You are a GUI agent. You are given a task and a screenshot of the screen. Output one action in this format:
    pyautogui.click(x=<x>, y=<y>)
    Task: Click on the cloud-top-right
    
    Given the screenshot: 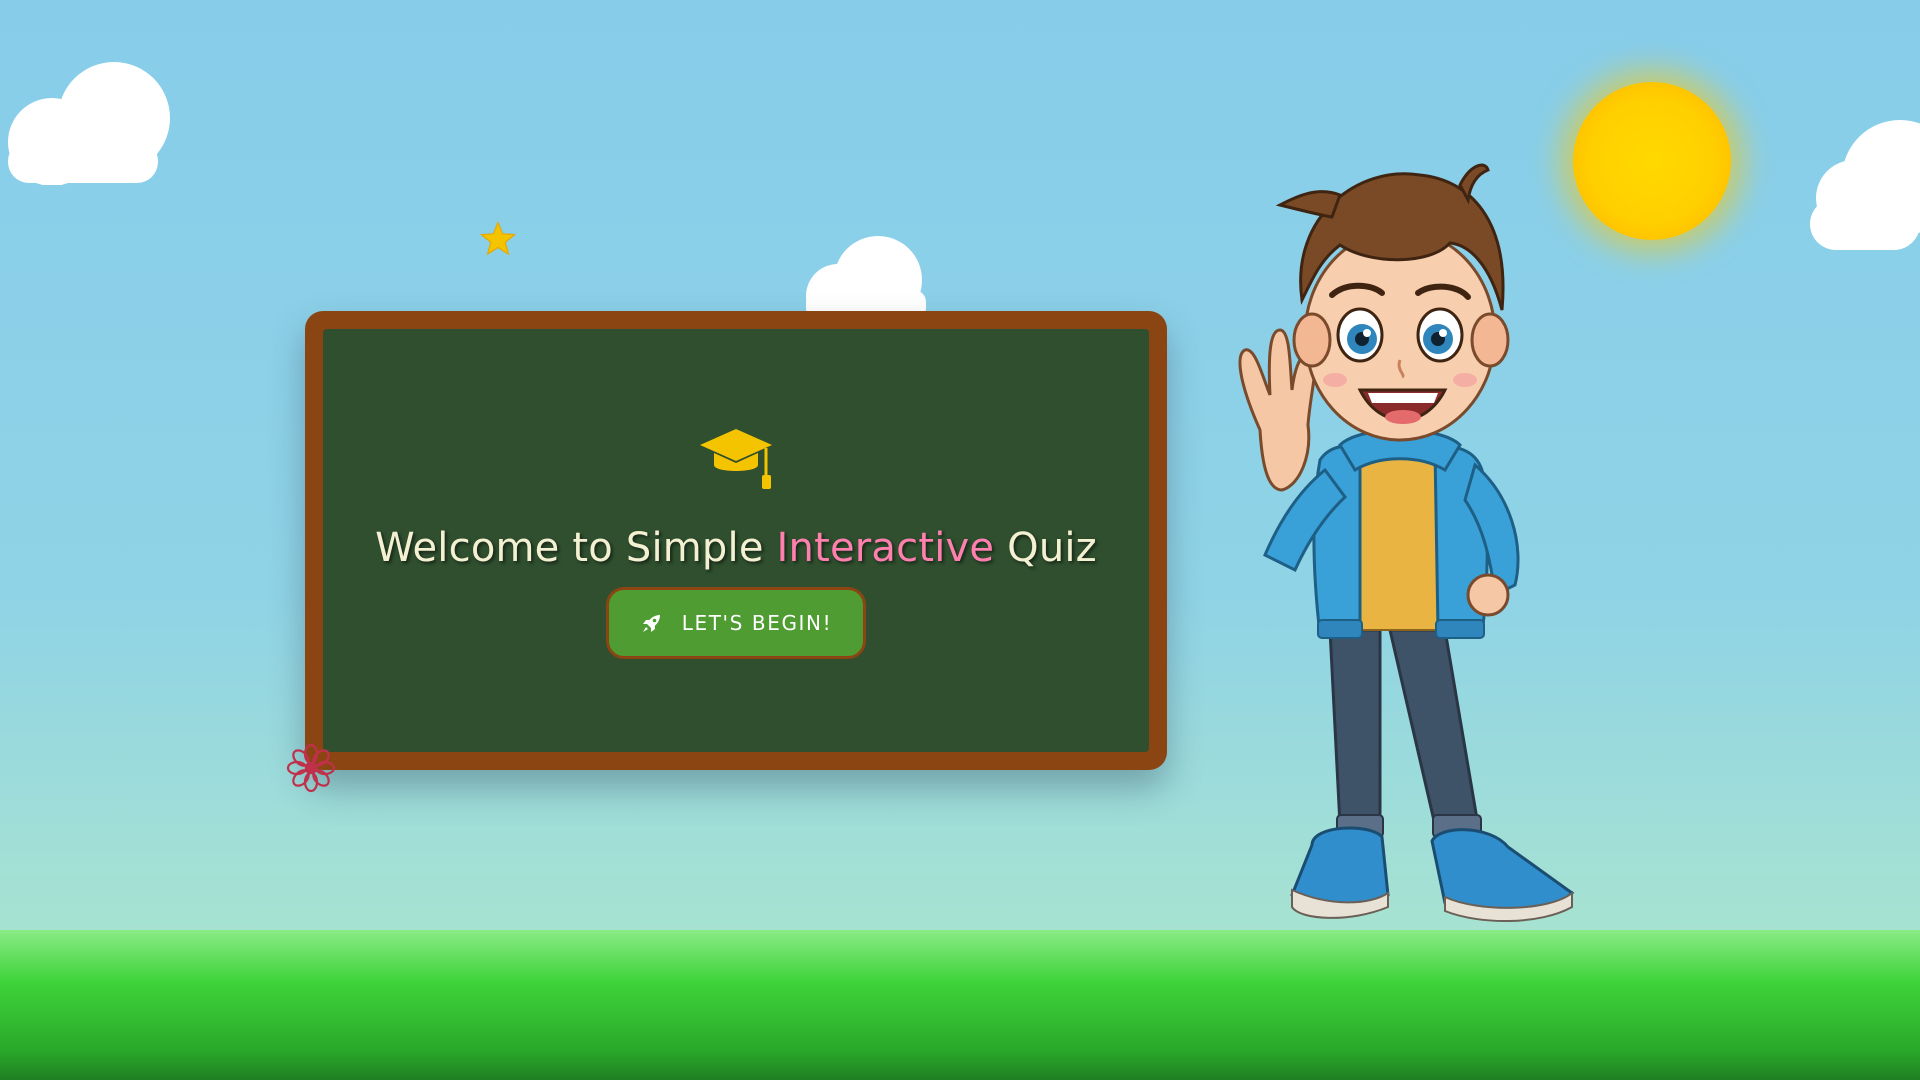 What is the action you would take?
    pyautogui.click(x=1865, y=185)
    